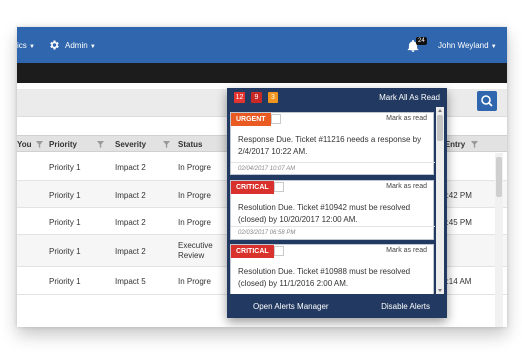 The image size is (522, 354). I want to click on alerts-panel-header: 12 9 3 Mark All As Read, so click(337, 97).